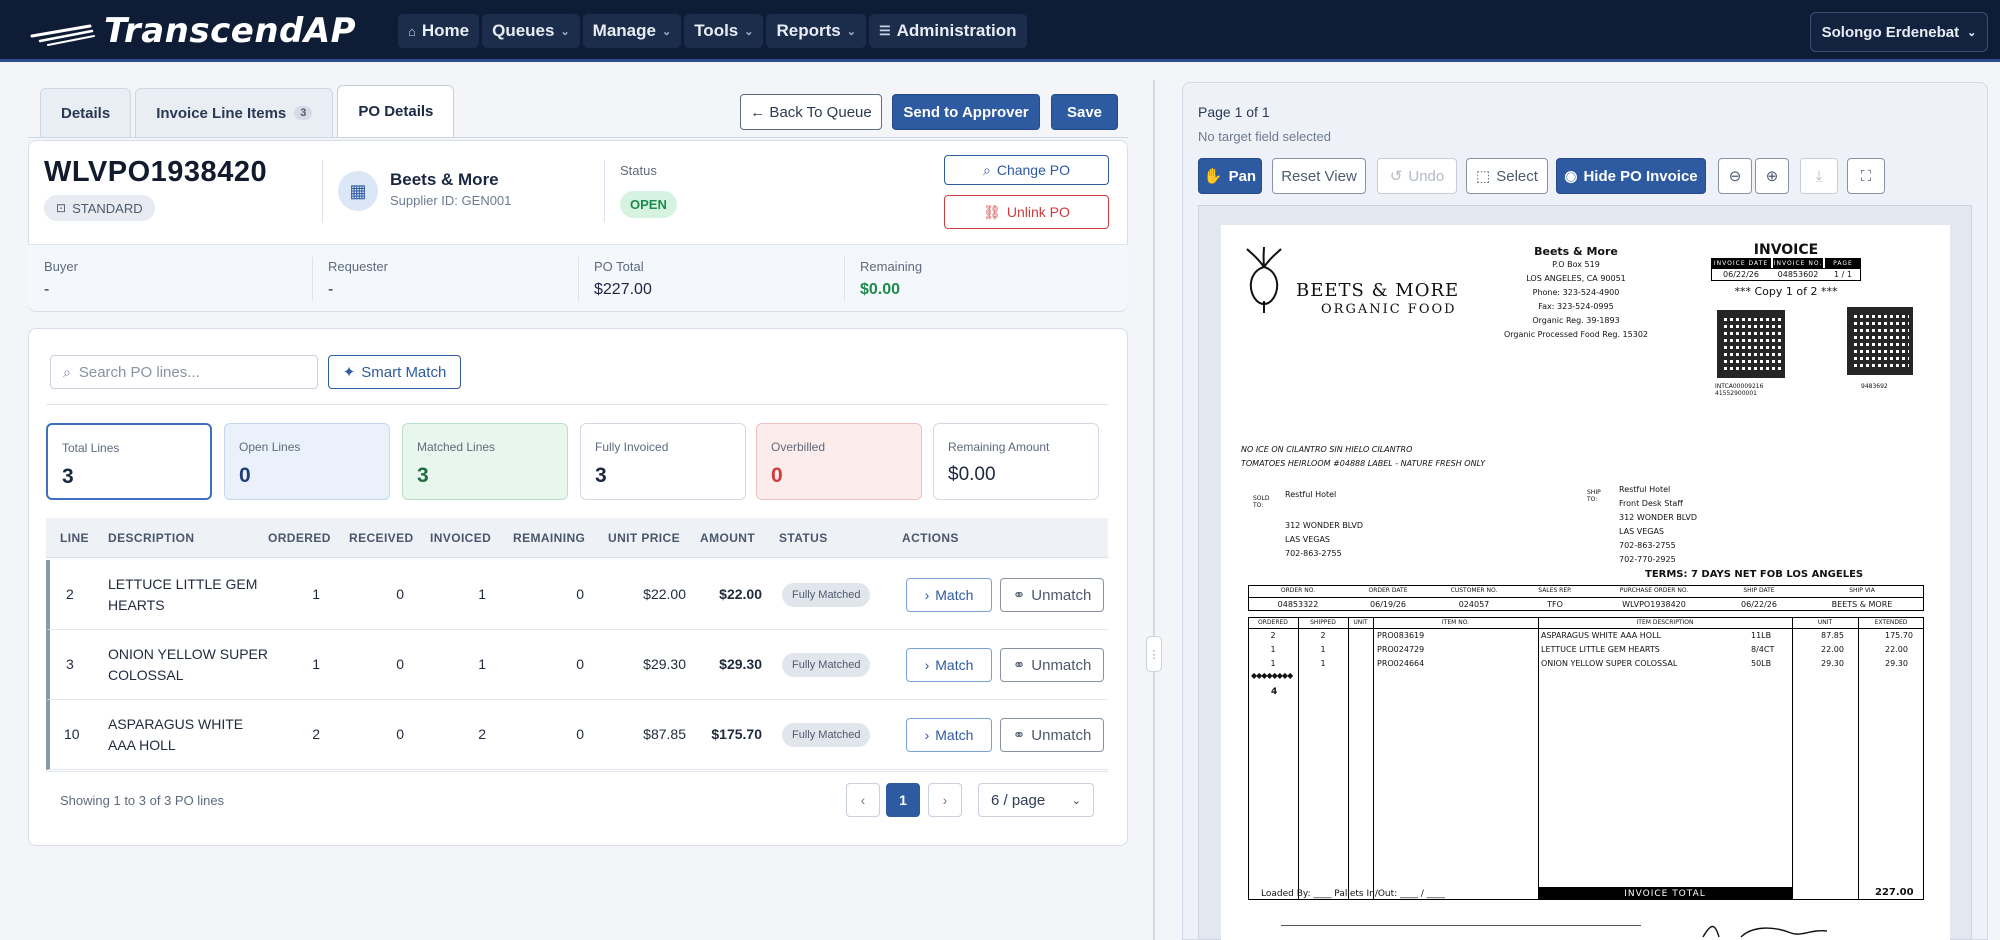  Describe the element at coordinates (1765, 931) in the screenshot. I see `signature-scribble-icon` at that location.